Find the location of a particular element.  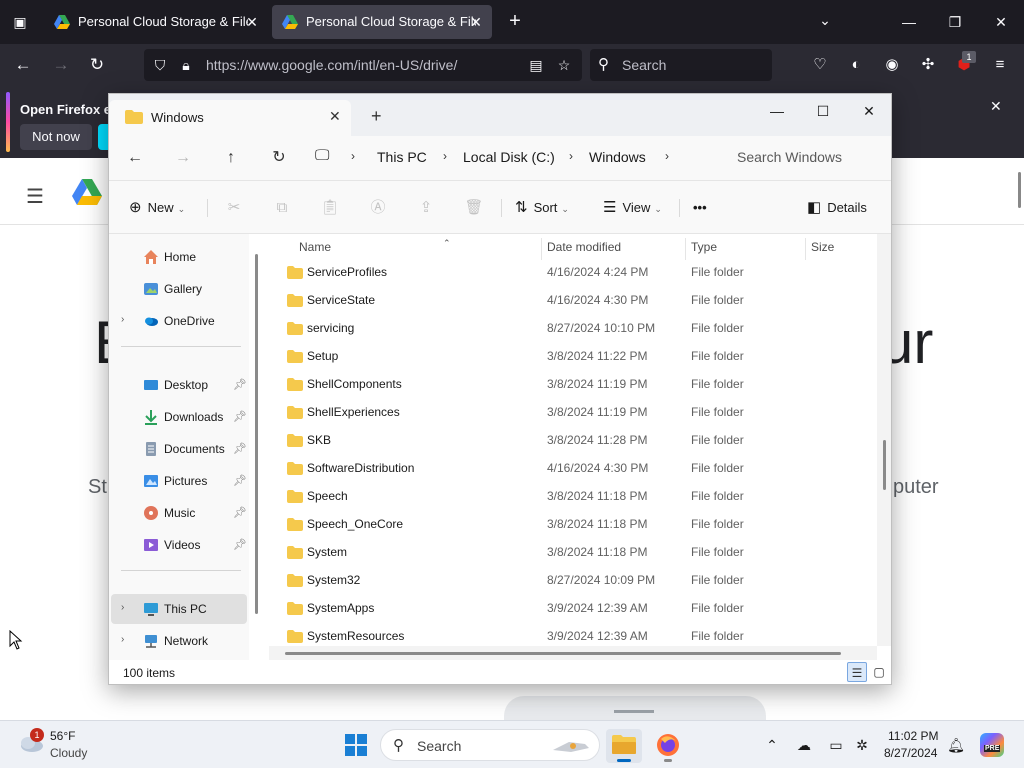

table-row: SystemApps 3/9/2024 12:39 AM File folder is located at coordinates (569, 610).